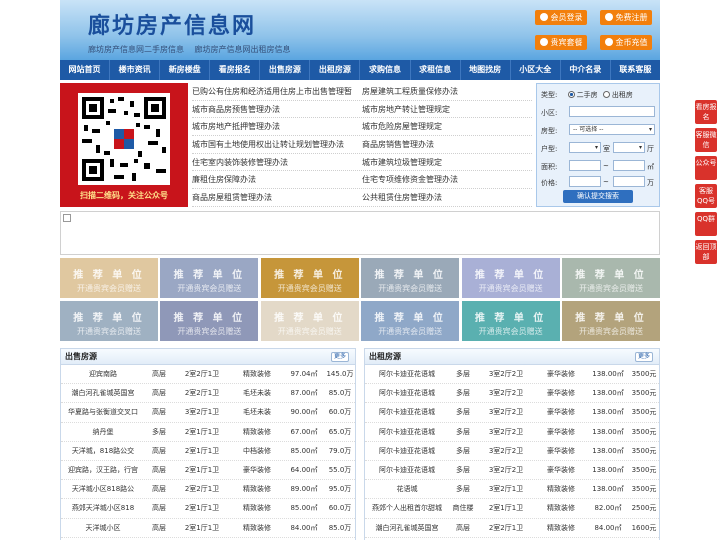 This screenshot has height=540, width=720. Describe the element at coordinates (447, 91) in the screenshot. I see `policy-link: 房屋建筑工程质量保修办法` at that location.